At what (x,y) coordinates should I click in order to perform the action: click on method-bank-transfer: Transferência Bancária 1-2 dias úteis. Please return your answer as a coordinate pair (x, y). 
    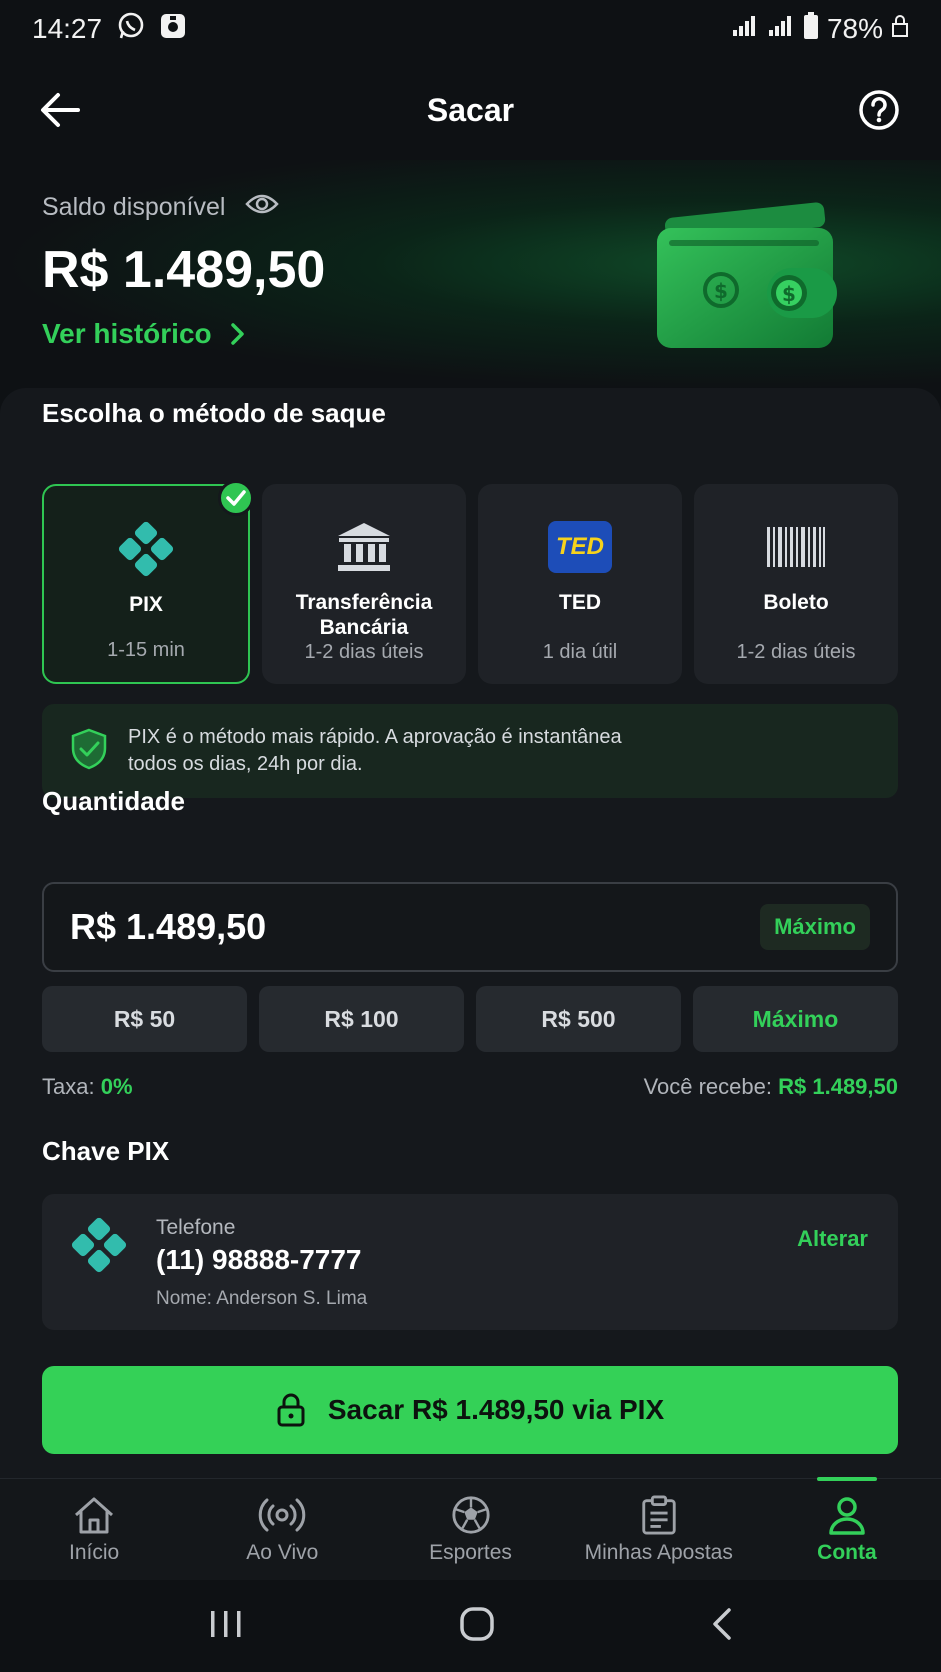
    Looking at the image, I should click on (364, 584).